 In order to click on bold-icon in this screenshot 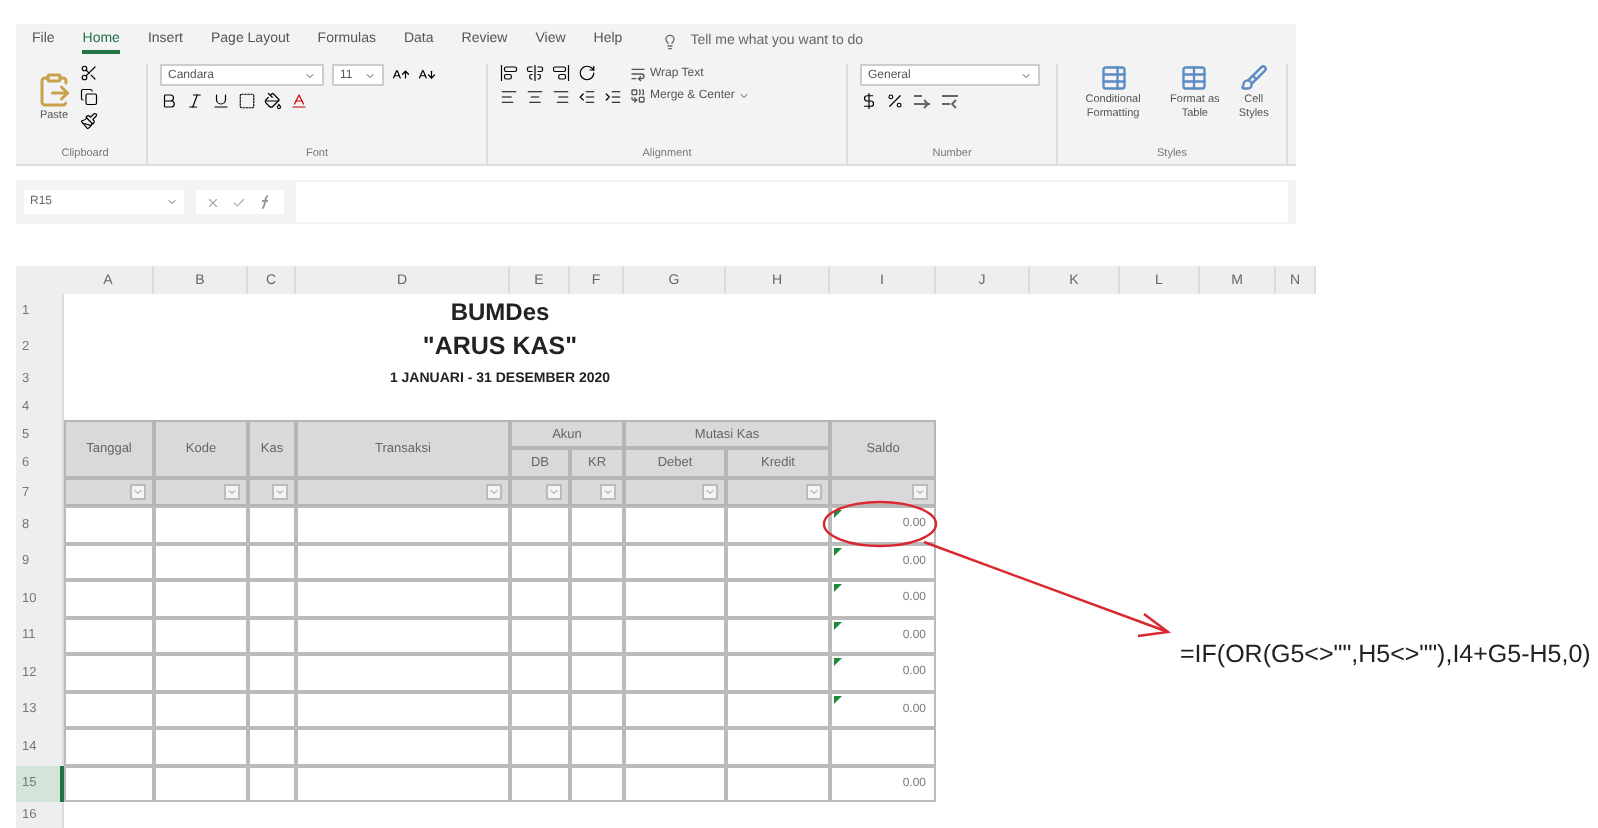, I will do `click(169, 101)`.